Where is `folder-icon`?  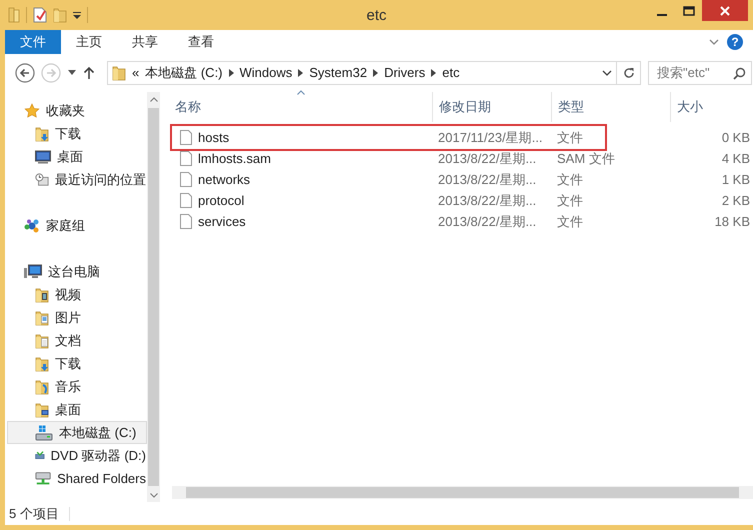
folder-icon is located at coordinates (119, 72).